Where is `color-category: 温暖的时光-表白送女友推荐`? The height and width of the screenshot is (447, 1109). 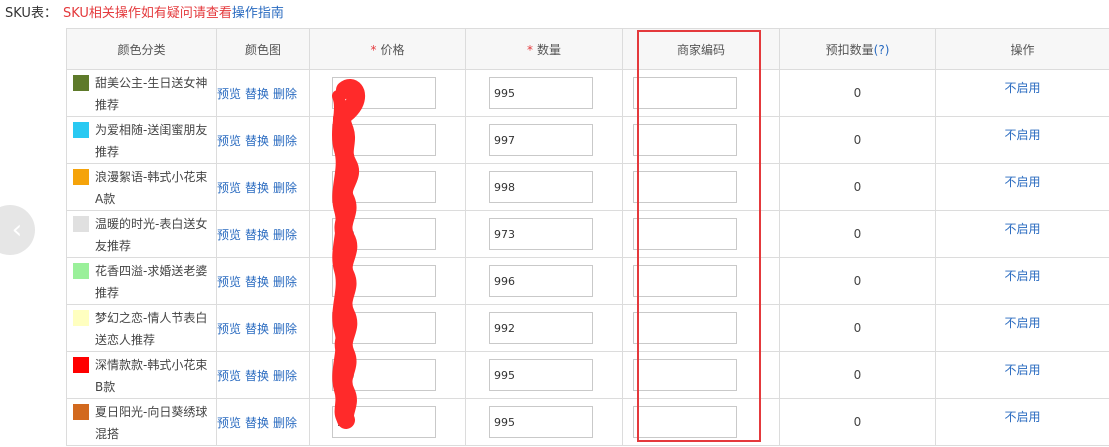
color-category: 温暖的时光-表白送女友推荐 is located at coordinates (141, 234).